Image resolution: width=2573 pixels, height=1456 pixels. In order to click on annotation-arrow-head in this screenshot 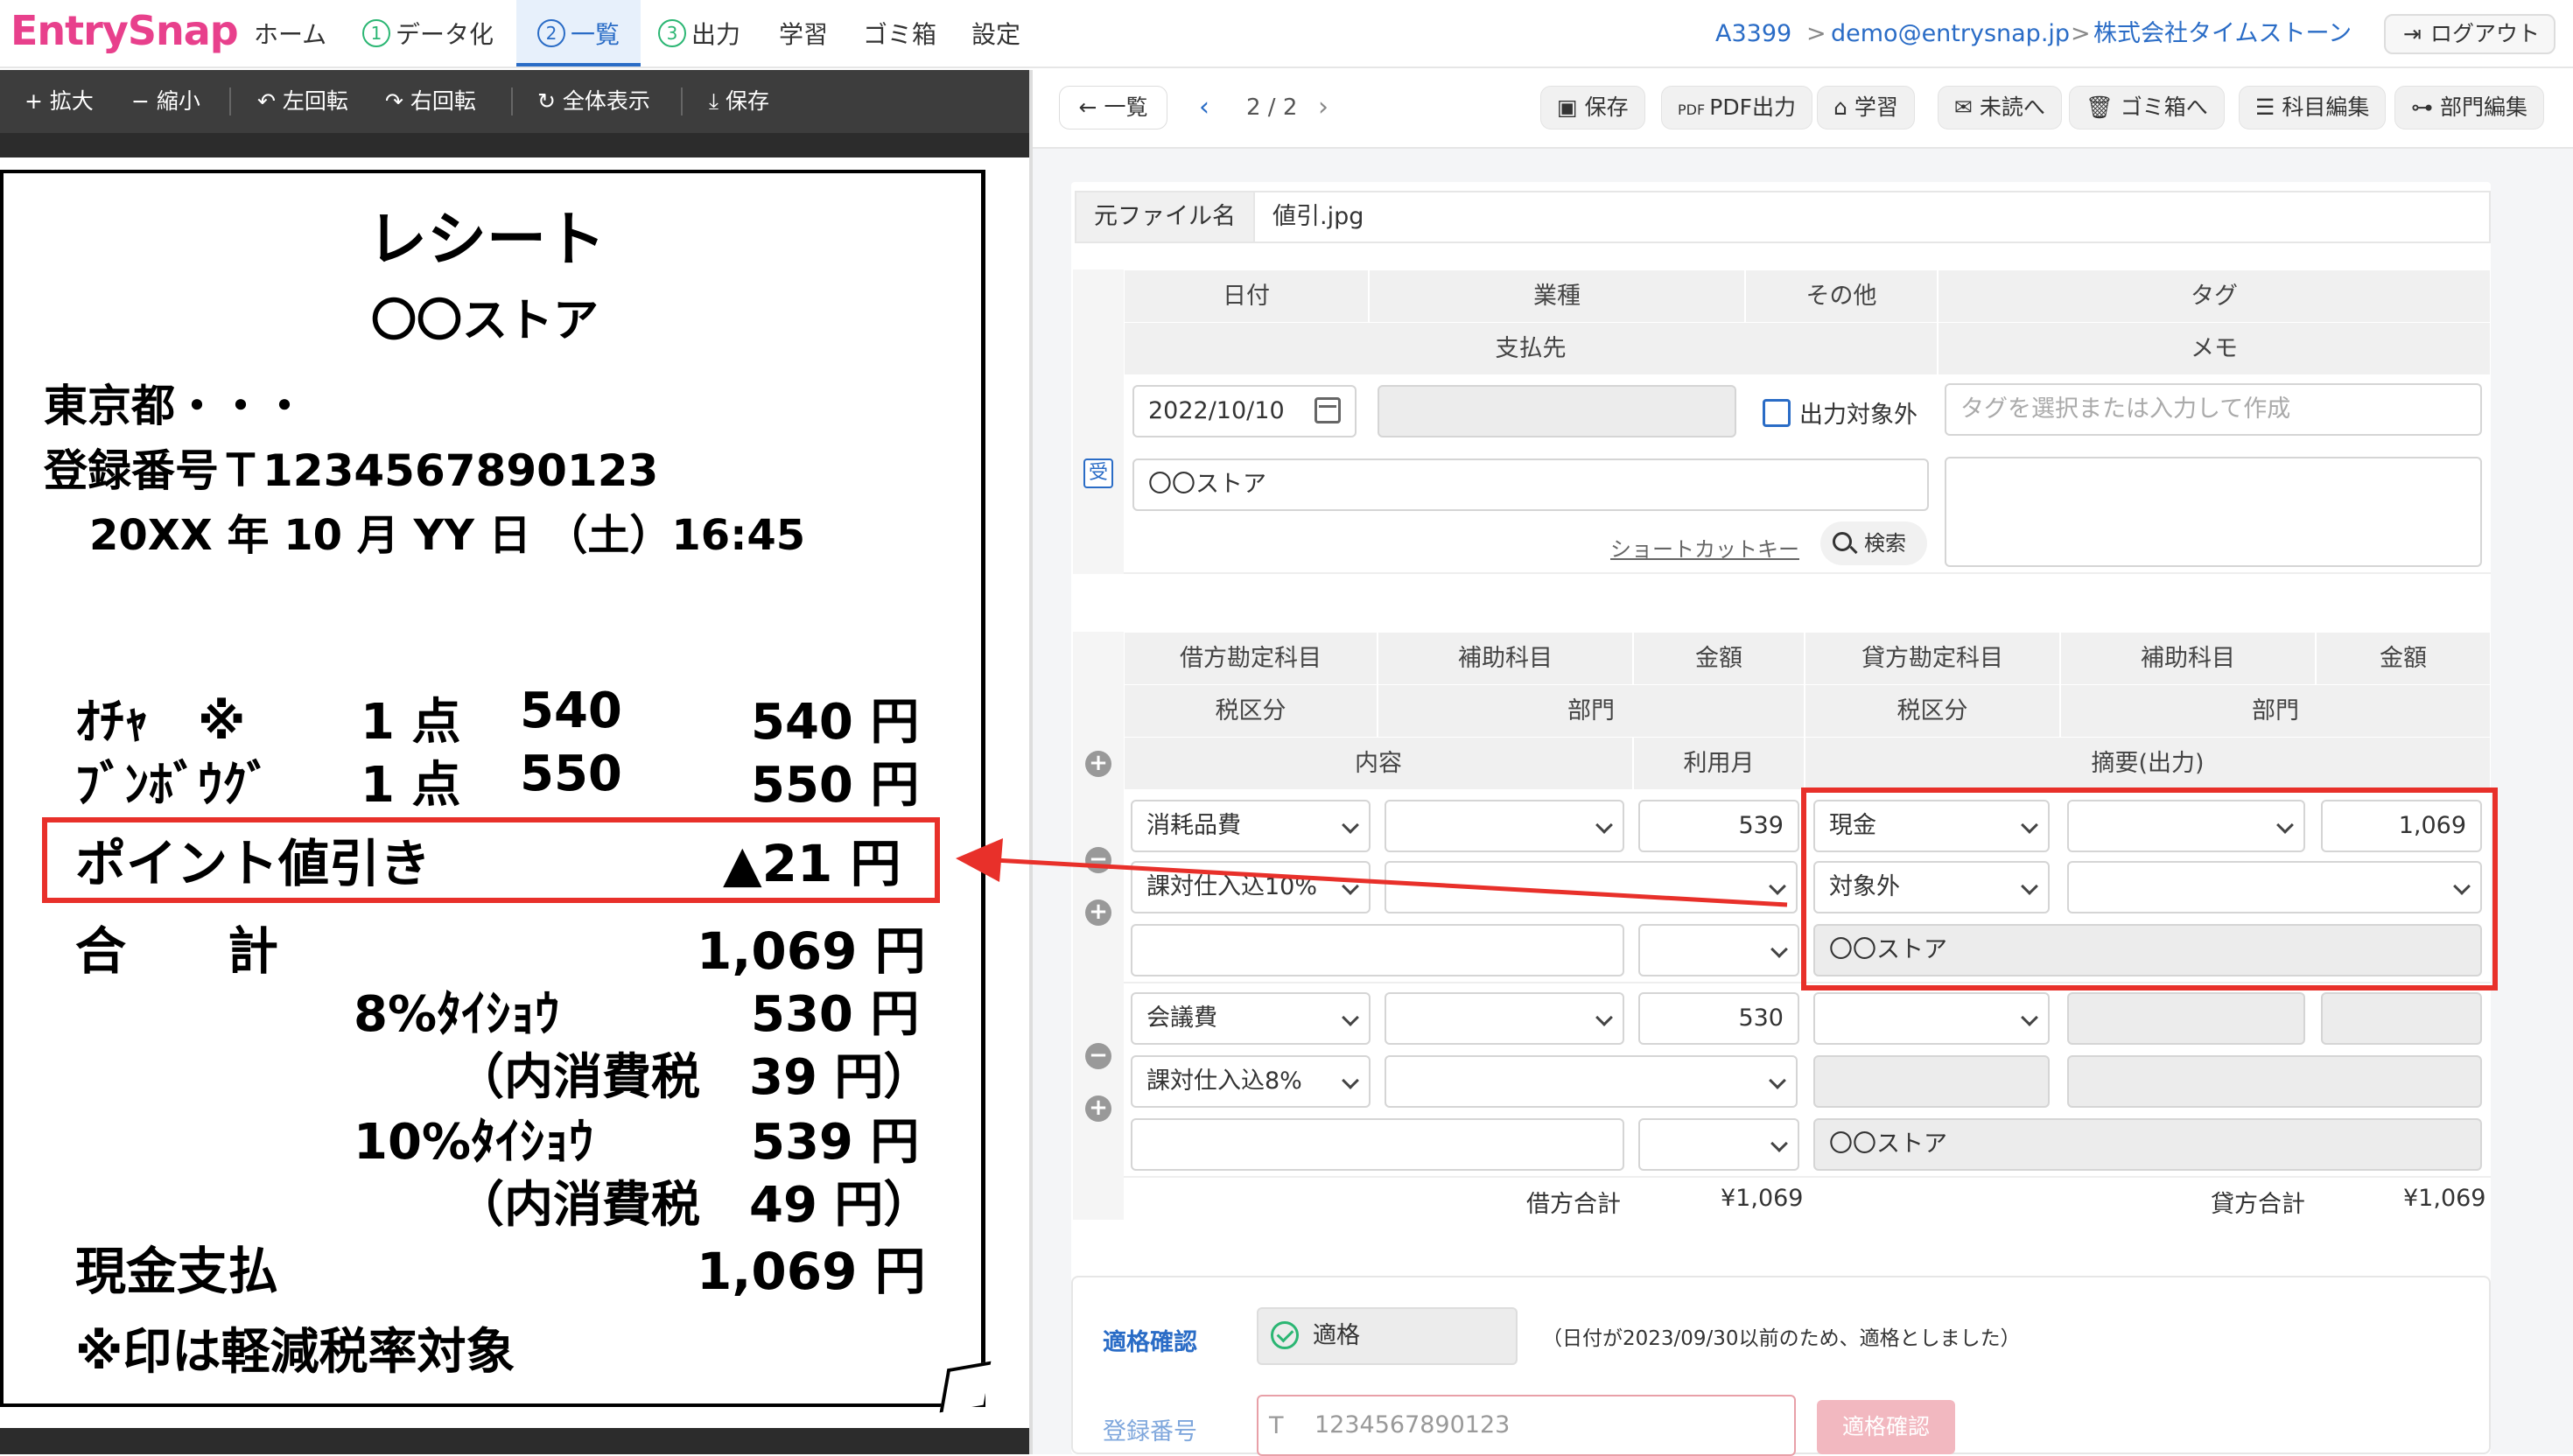, I will do `click(979, 860)`.